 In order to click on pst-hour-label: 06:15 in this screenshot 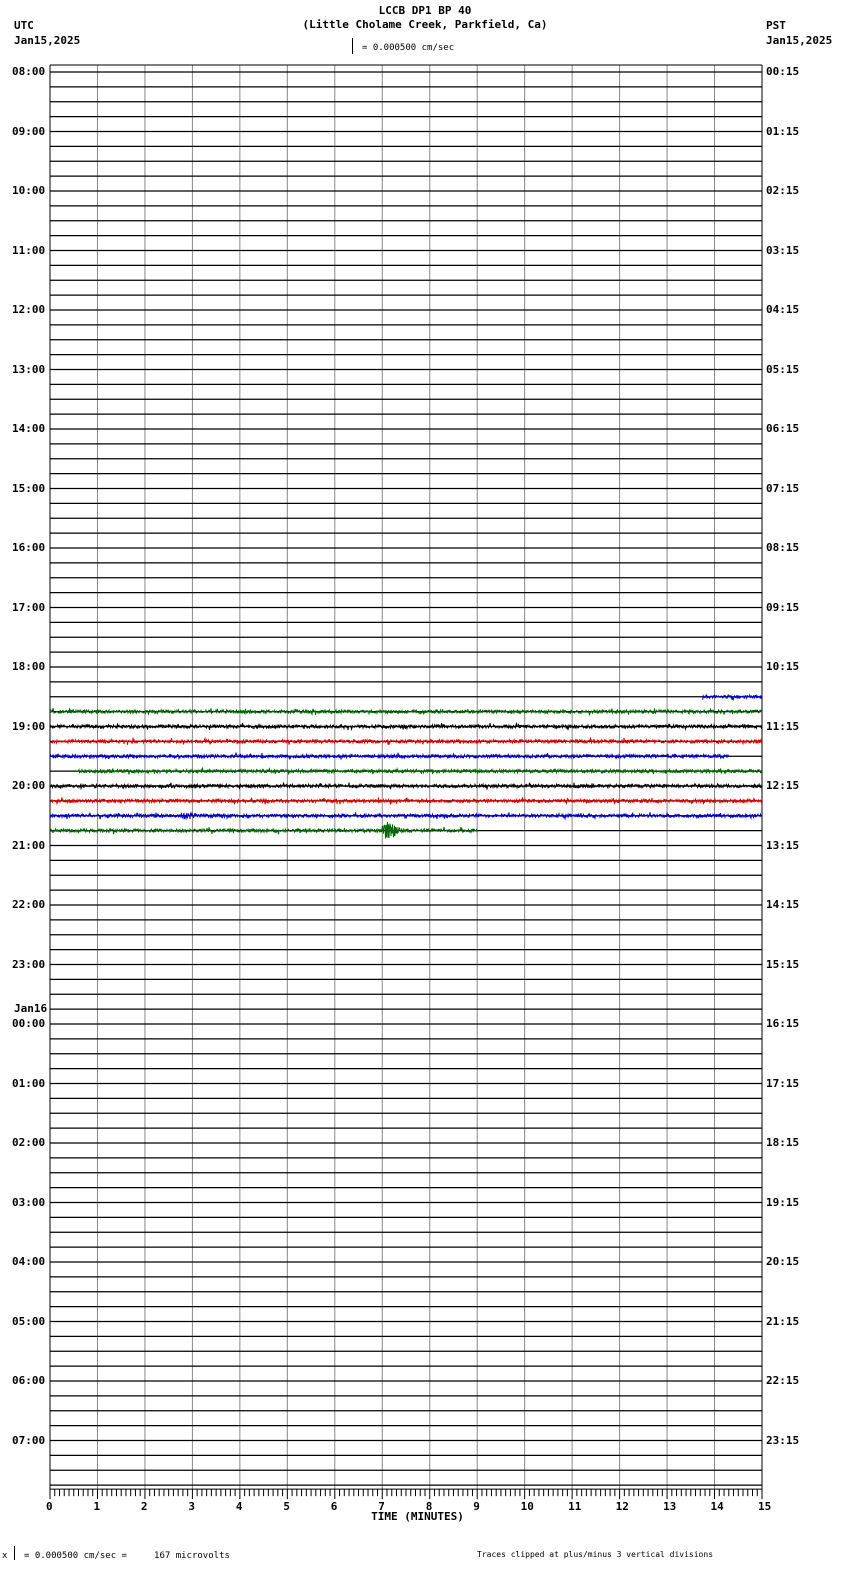, I will do `click(783, 428)`.